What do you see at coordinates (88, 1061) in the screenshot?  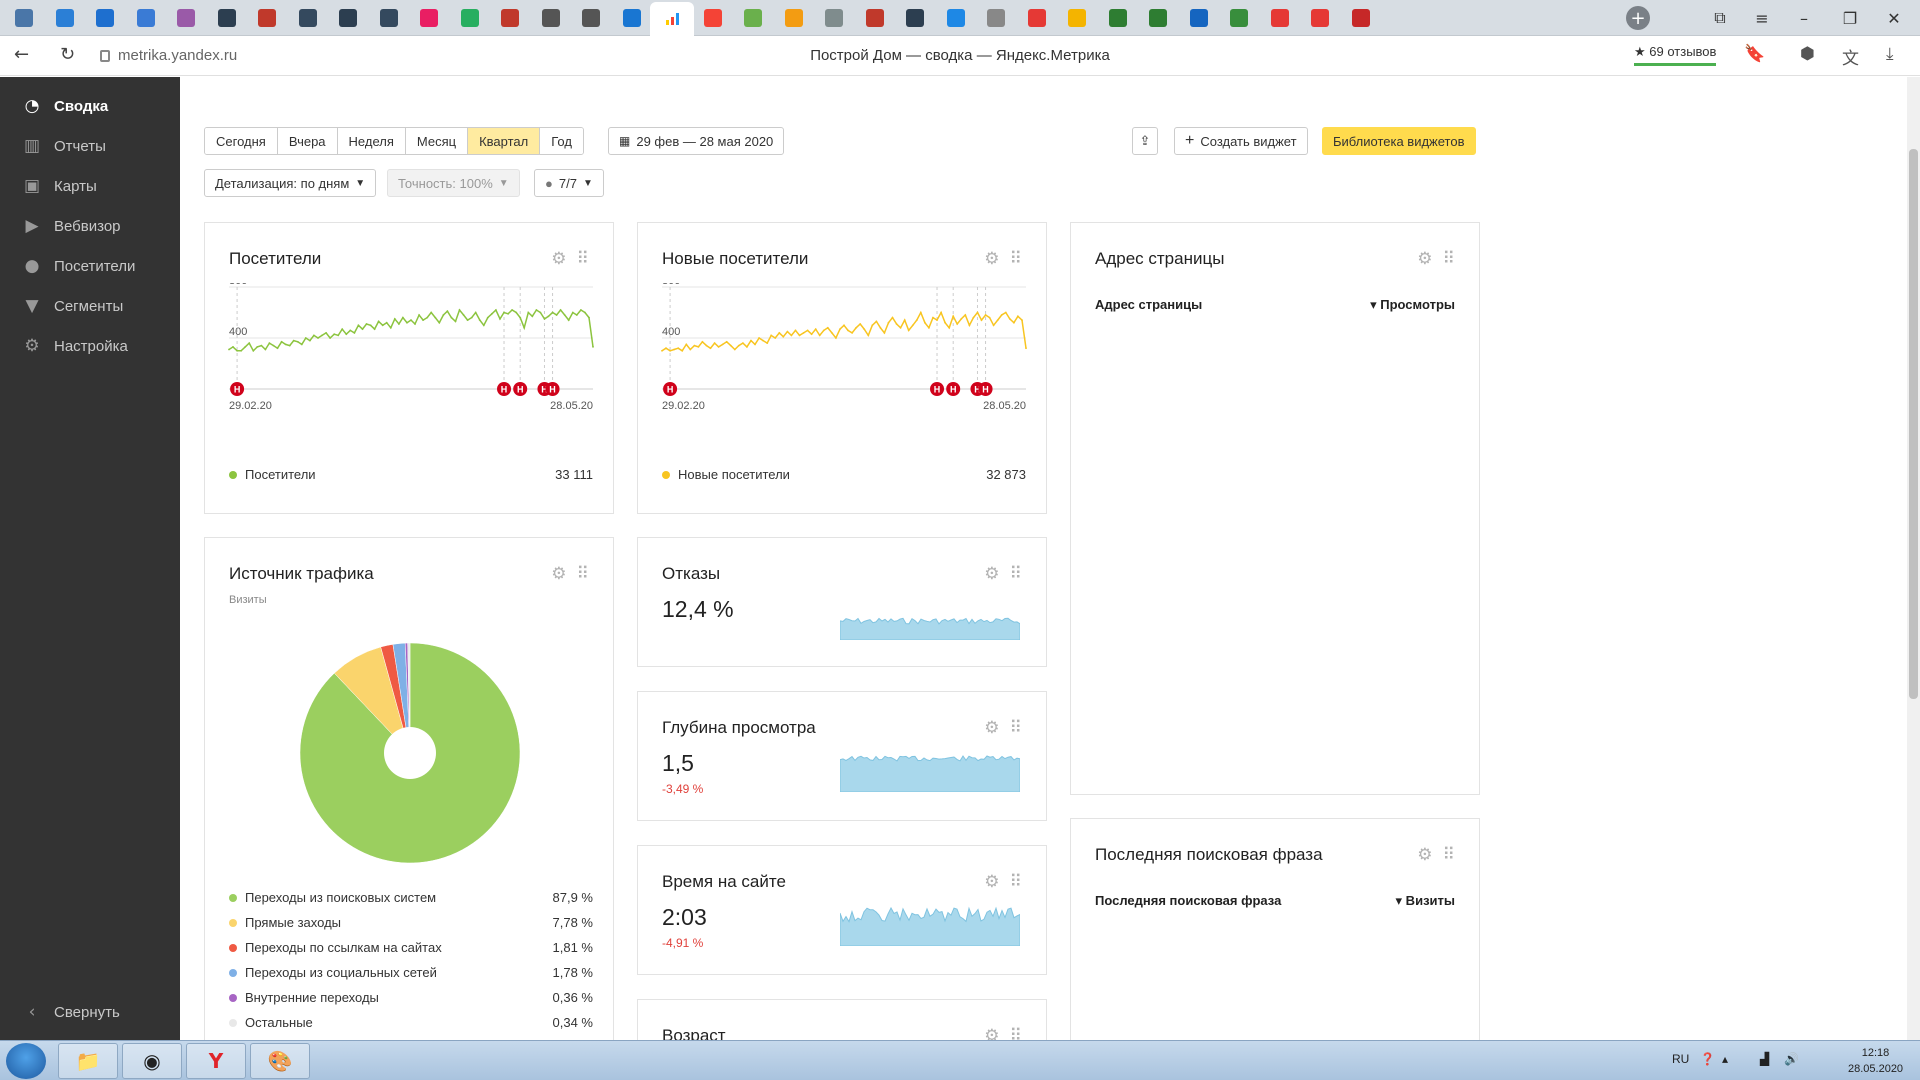 I see `explorer-icon: 📁` at bounding box center [88, 1061].